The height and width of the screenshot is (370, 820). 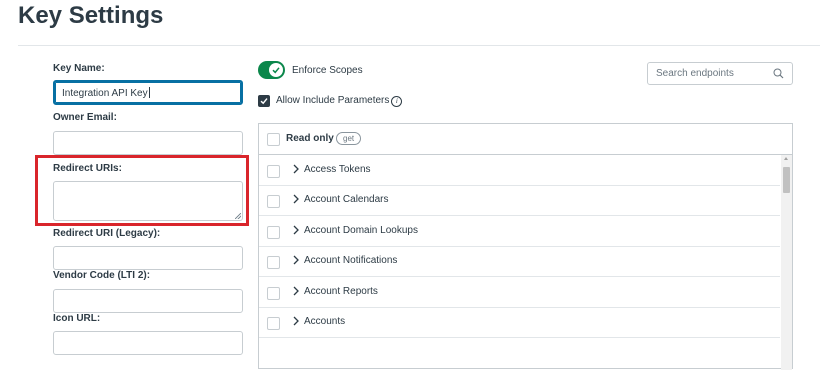 What do you see at coordinates (349, 138) in the screenshot?
I see `get-pill-badge: get` at bounding box center [349, 138].